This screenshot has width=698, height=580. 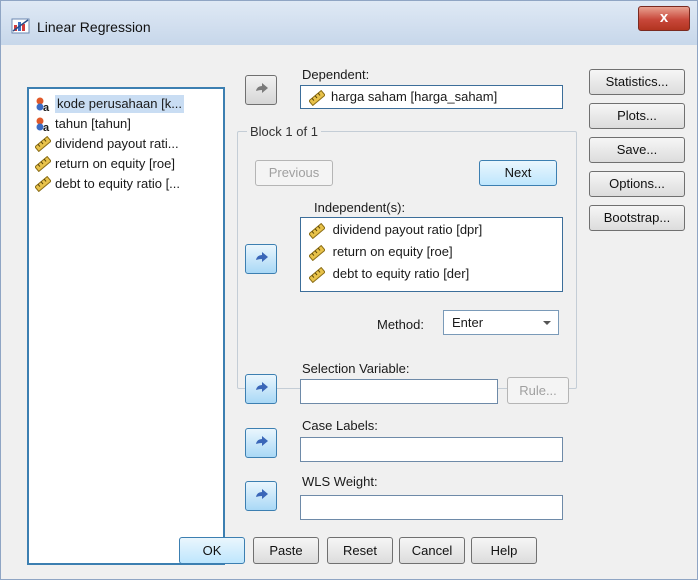 I want to click on move-to-independent-button, so click(x=261, y=259).